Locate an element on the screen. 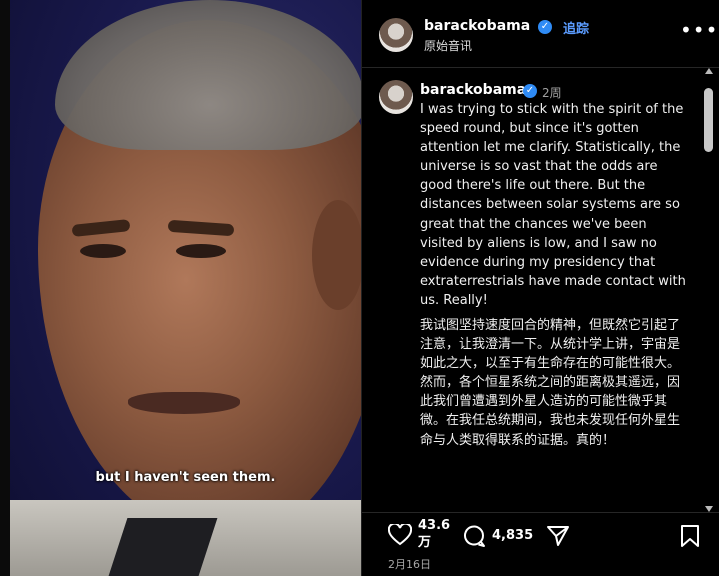 This screenshot has height=576, width=719. action-bar: 43.6 万 4,835 is located at coordinates (540, 534).